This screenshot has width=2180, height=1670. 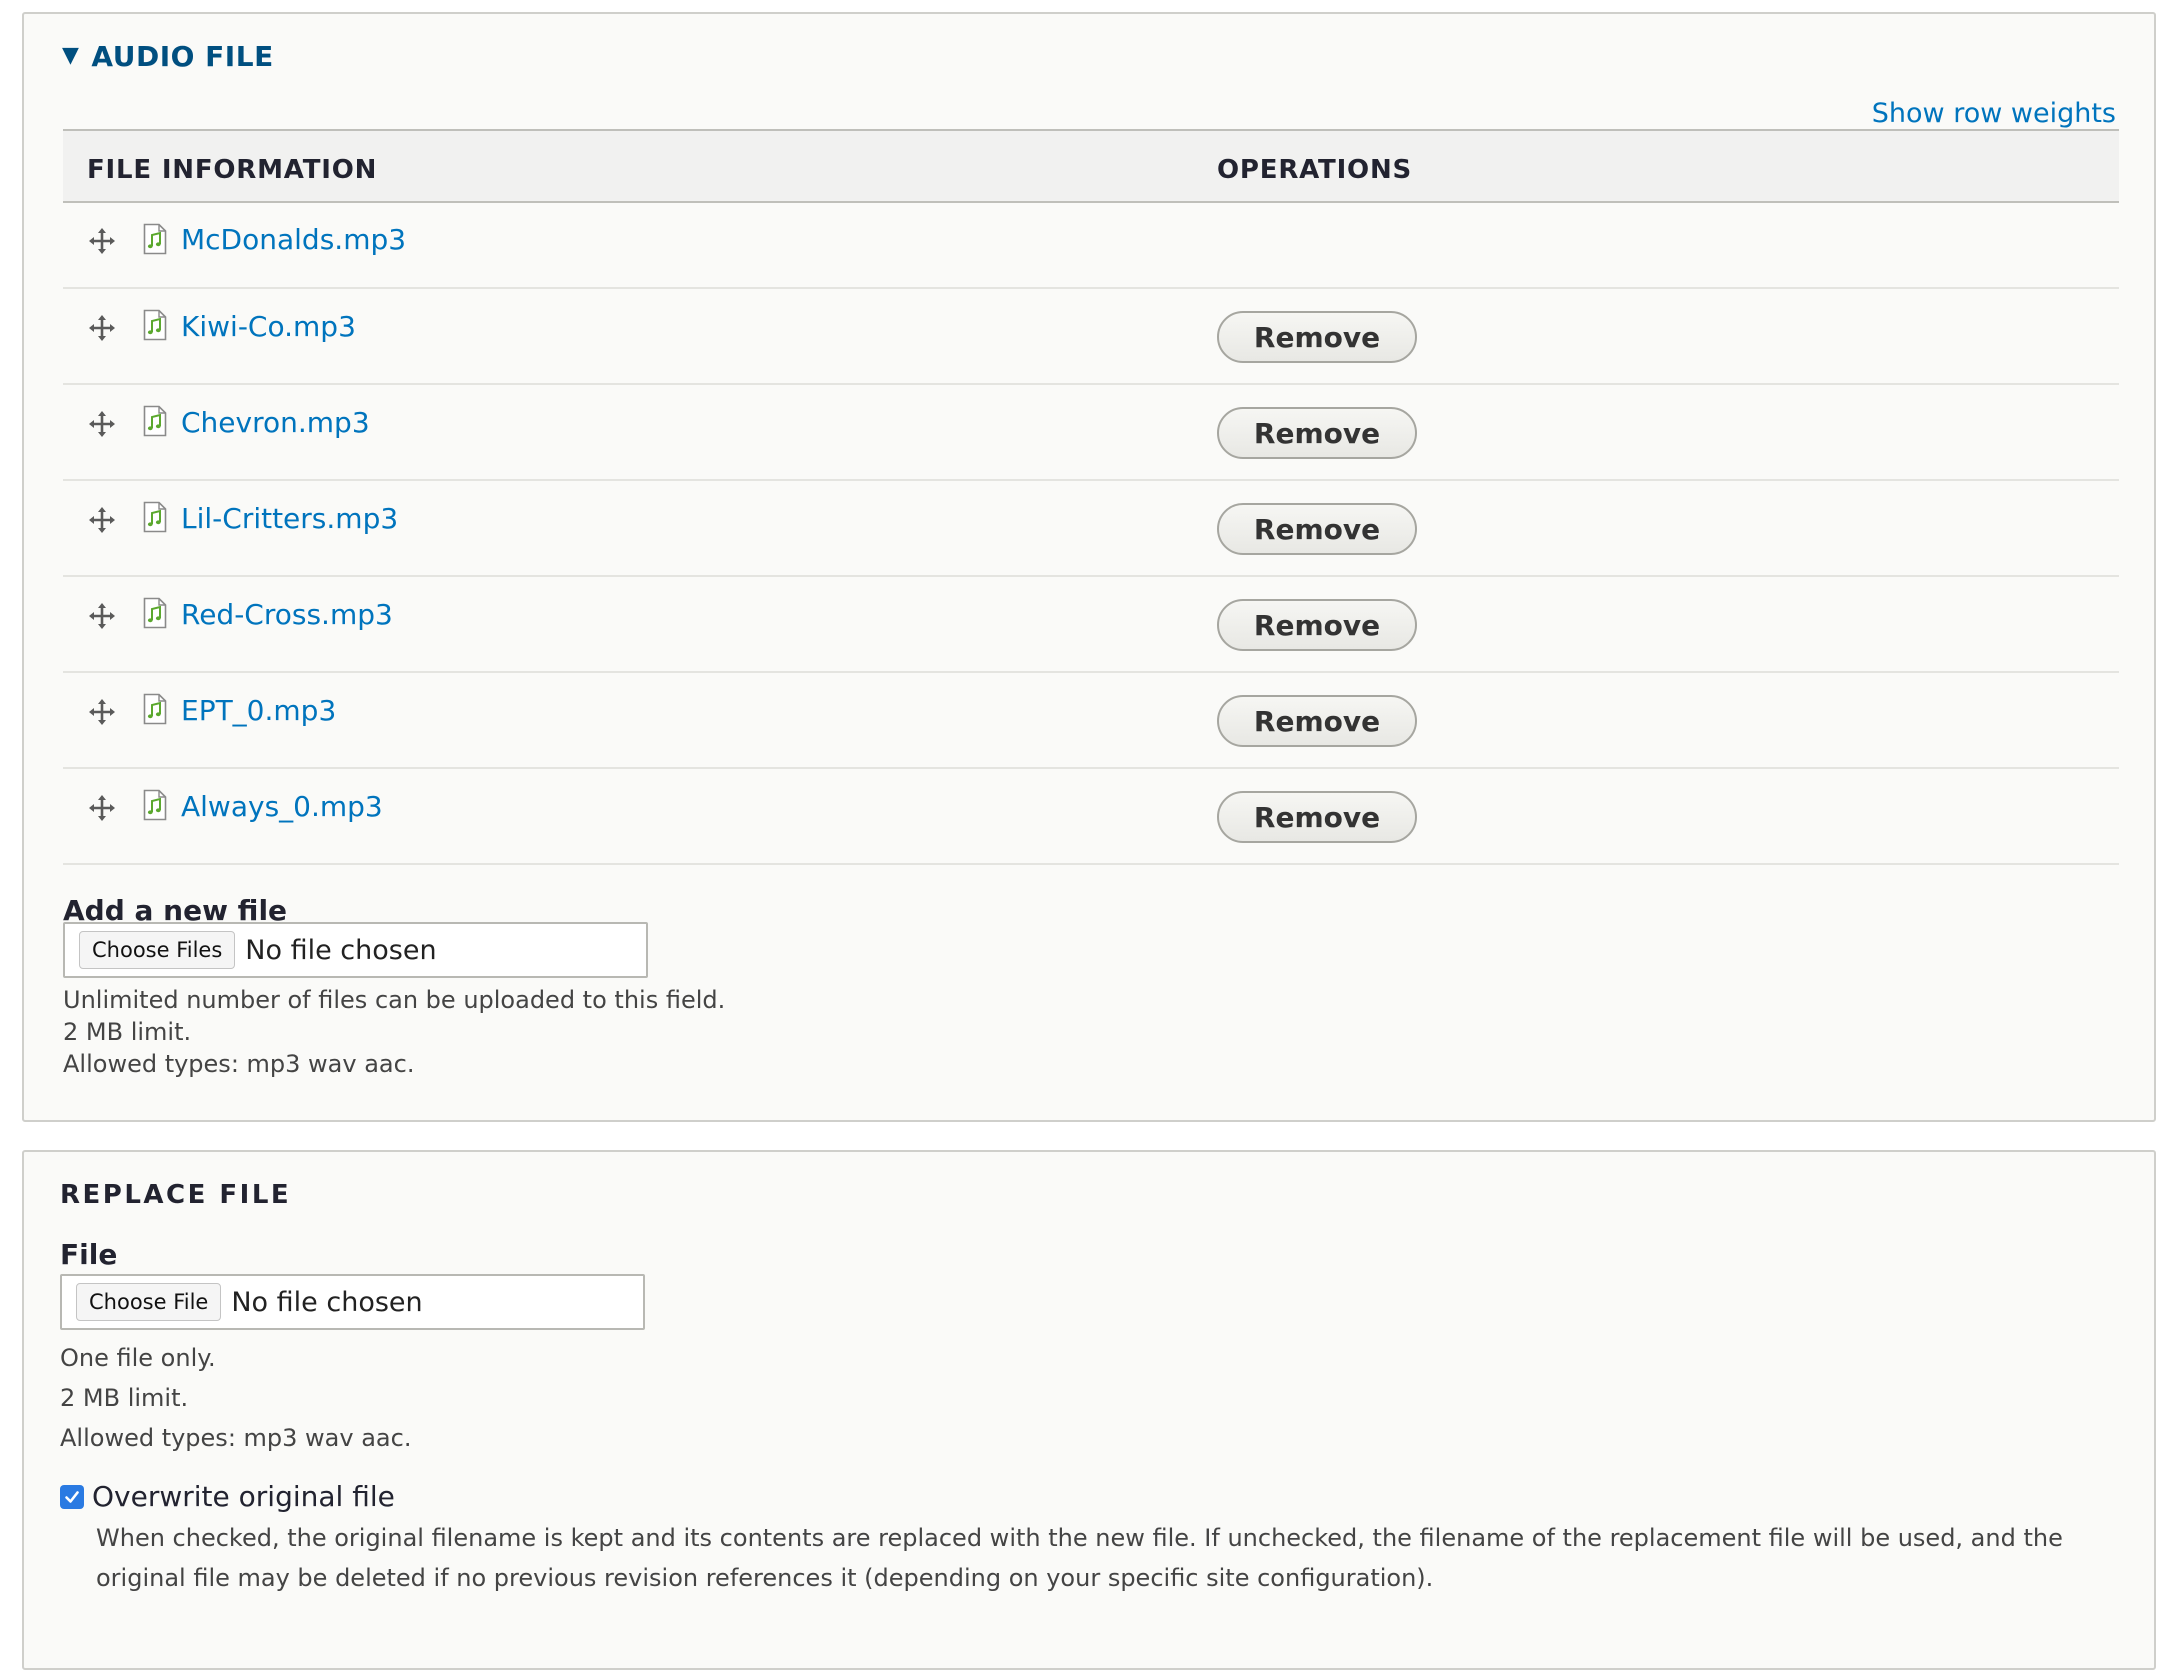 What do you see at coordinates (1091, 166) in the screenshot?
I see `table-header: FILE INFORMATION OPERATIONS` at bounding box center [1091, 166].